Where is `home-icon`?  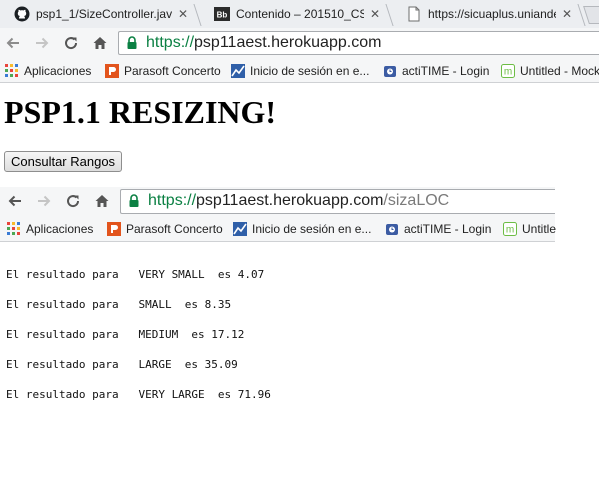 home-icon is located at coordinates (102, 201).